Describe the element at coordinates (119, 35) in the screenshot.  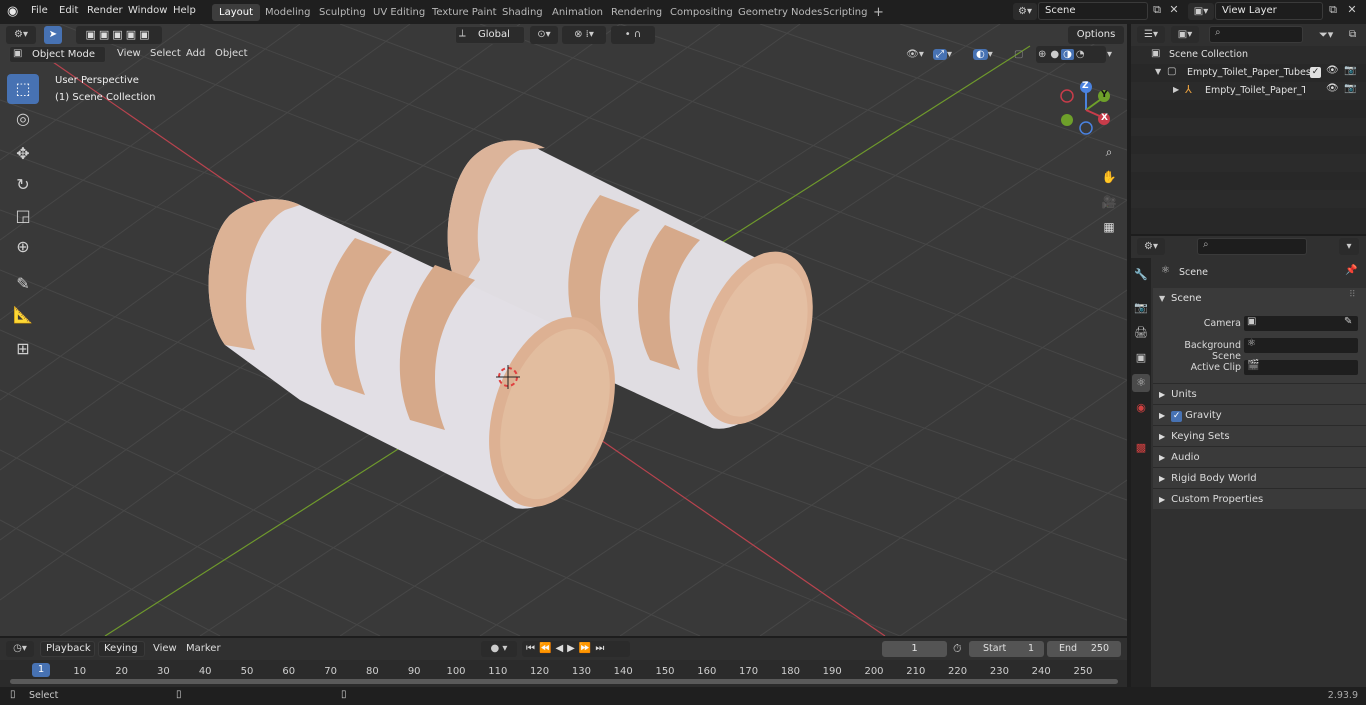
I see `selection-mode-icons: ▣▣▣▣▣` at that location.